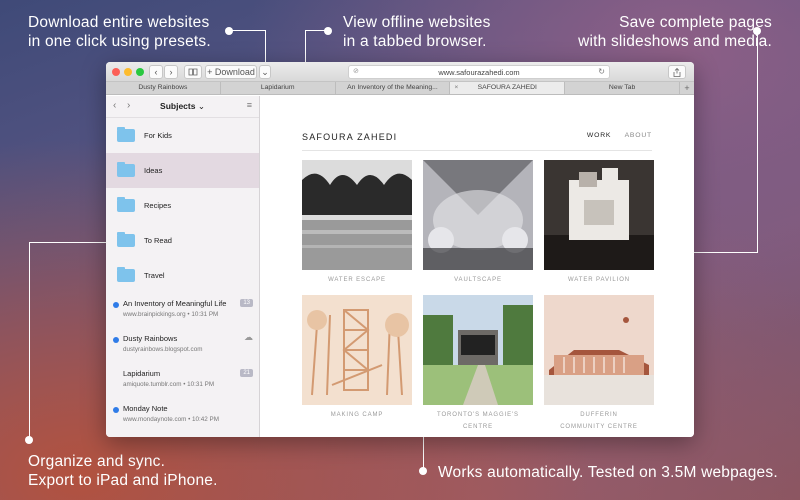 Image resolution: width=800 pixels, height=500 pixels. I want to click on sidebar-folder: Travel, so click(182, 275).